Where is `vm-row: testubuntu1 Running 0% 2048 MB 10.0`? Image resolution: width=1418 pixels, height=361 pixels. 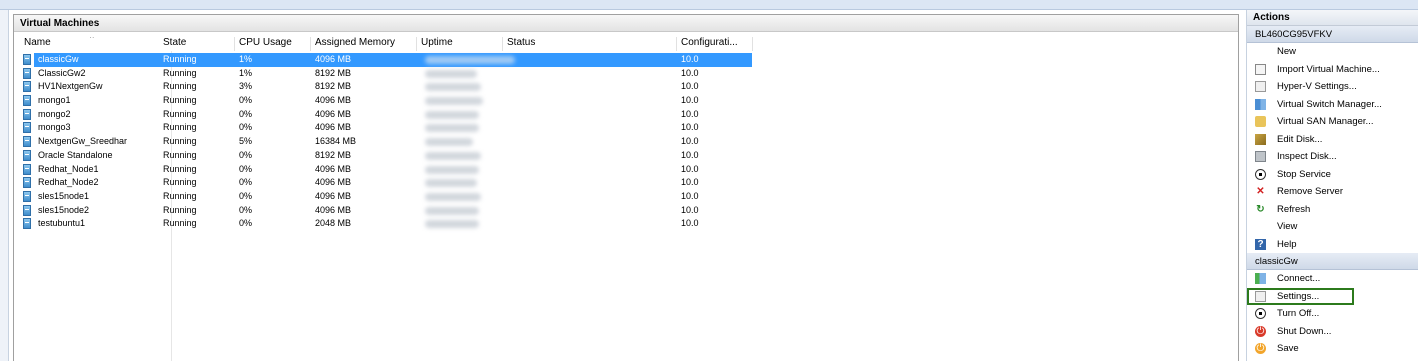 vm-row: testubuntu1 Running 0% 2048 MB 10.0 is located at coordinates (626, 224).